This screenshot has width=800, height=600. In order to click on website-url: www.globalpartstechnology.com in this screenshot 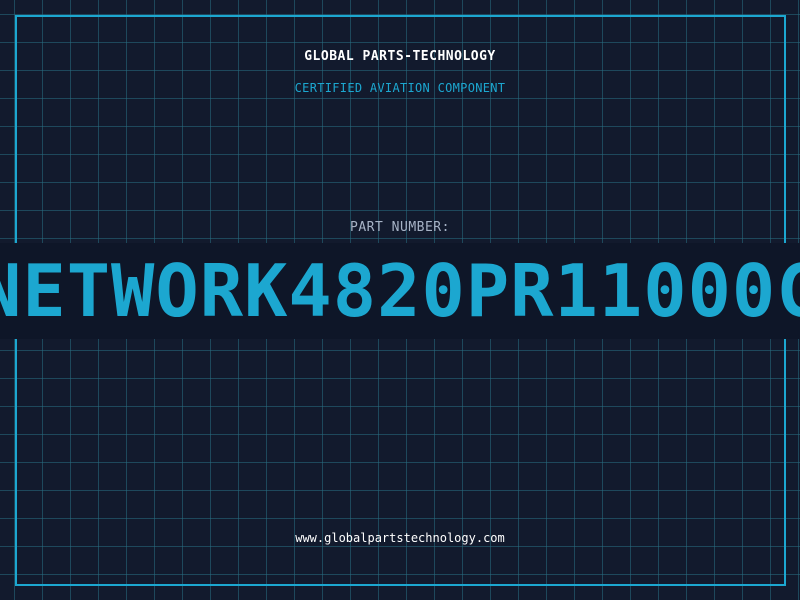, I will do `click(400, 538)`.